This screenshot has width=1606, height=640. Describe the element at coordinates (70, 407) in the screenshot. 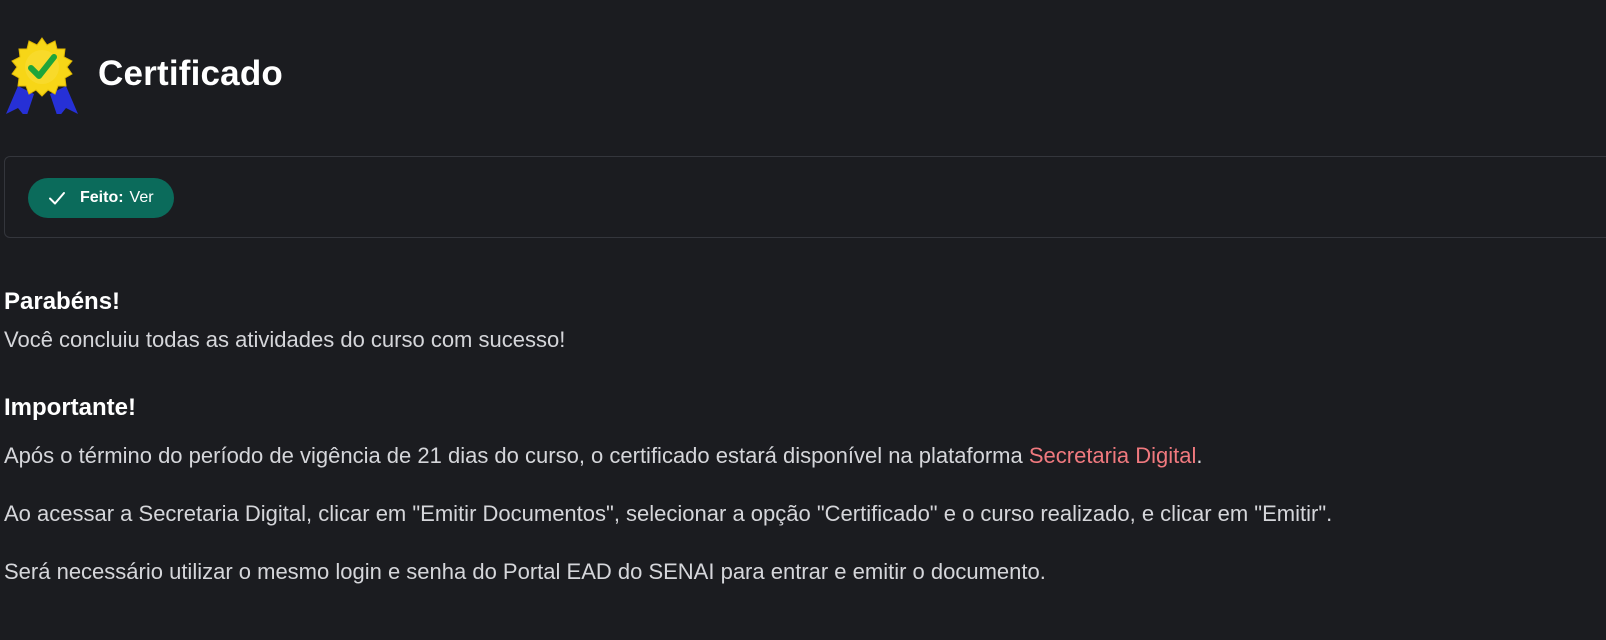

I see `important-heading: Importante!` at that location.